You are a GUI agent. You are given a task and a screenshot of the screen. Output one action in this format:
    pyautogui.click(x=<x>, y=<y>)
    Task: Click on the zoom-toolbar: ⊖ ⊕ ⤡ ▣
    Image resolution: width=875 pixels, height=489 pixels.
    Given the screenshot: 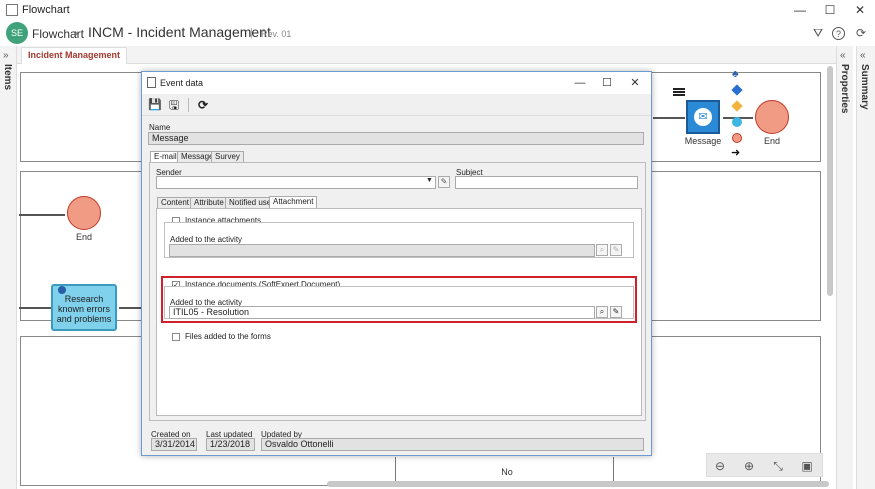 What is the action you would take?
    pyautogui.click(x=764, y=465)
    